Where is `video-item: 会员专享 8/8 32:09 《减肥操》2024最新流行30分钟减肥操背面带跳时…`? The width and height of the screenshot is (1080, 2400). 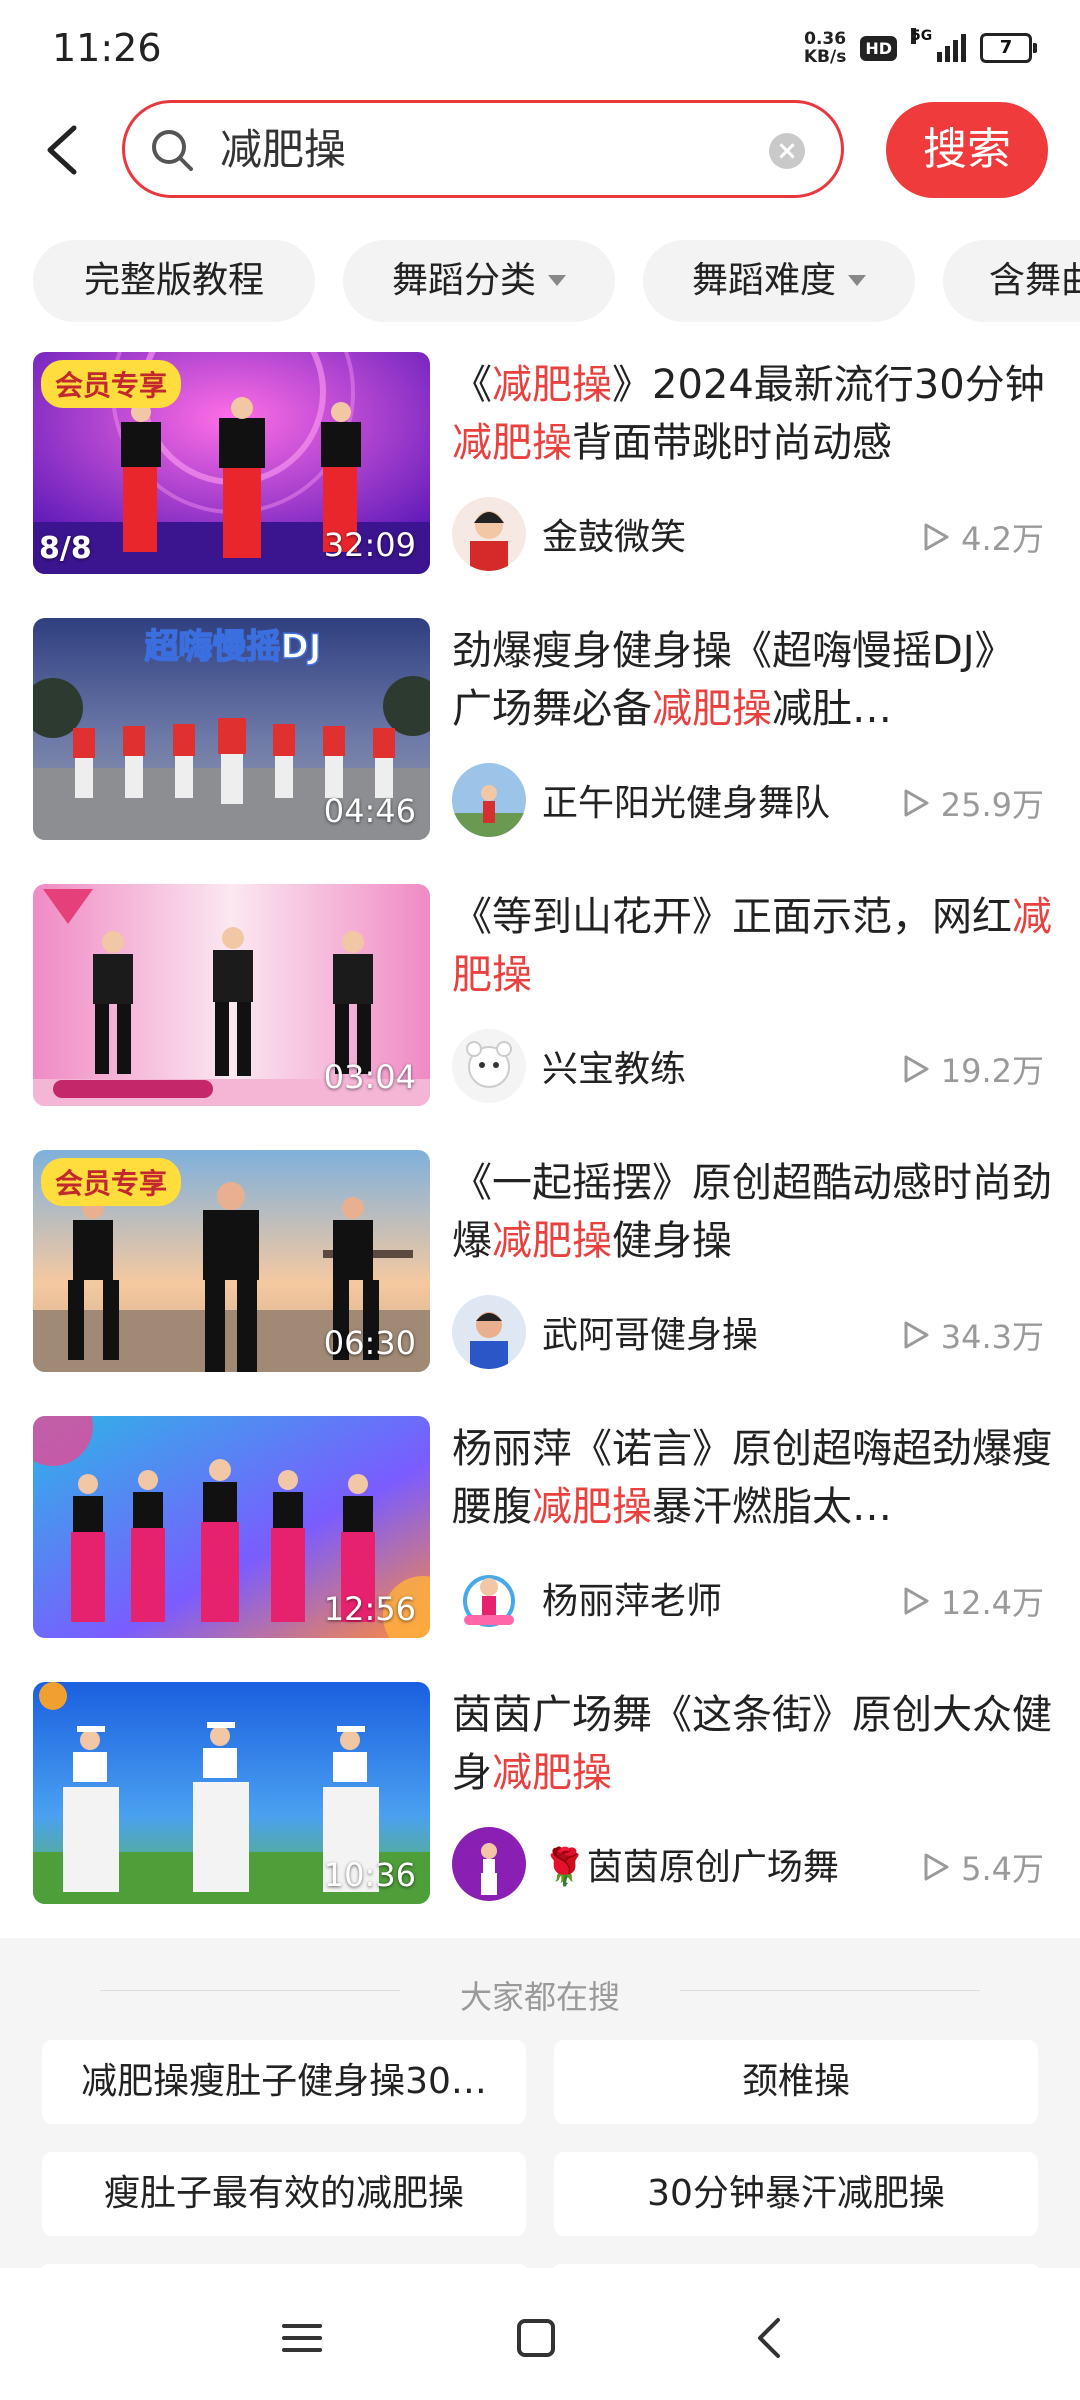 video-item: 会员专享 8/8 32:09 《减肥操》2024最新流行30分钟减肥操背面带跳时… is located at coordinates (540, 469).